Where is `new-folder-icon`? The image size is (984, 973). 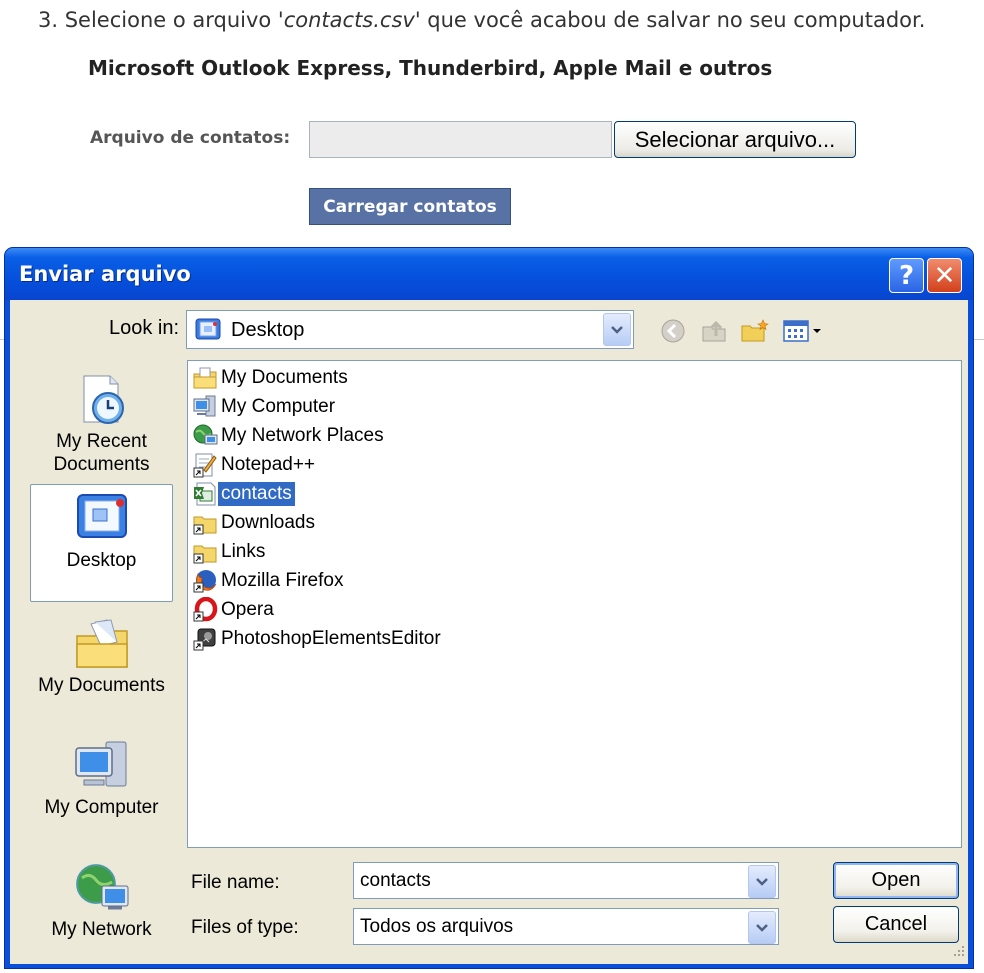
new-folder-icon is located at coordinates (755, 333).